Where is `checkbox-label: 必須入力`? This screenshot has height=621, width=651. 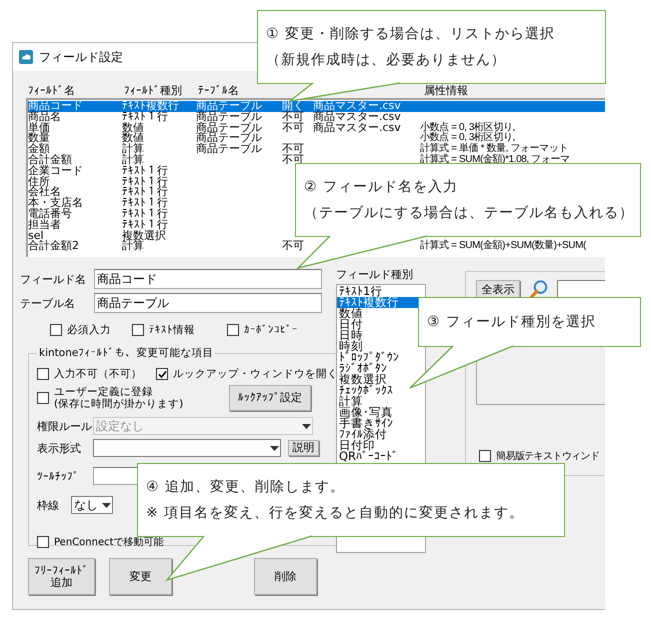
checkbox-label: 必須入力 is located at coordinates (89, 330).